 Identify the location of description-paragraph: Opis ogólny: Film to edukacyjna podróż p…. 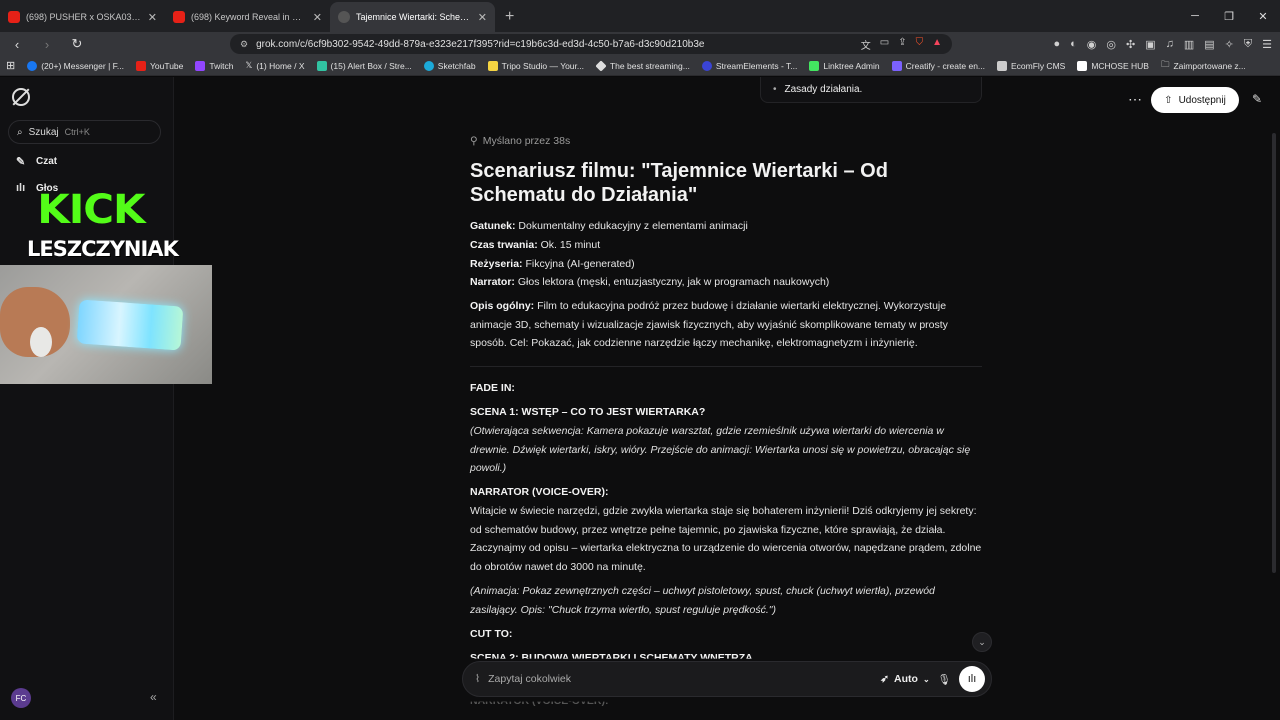
(726, 325).